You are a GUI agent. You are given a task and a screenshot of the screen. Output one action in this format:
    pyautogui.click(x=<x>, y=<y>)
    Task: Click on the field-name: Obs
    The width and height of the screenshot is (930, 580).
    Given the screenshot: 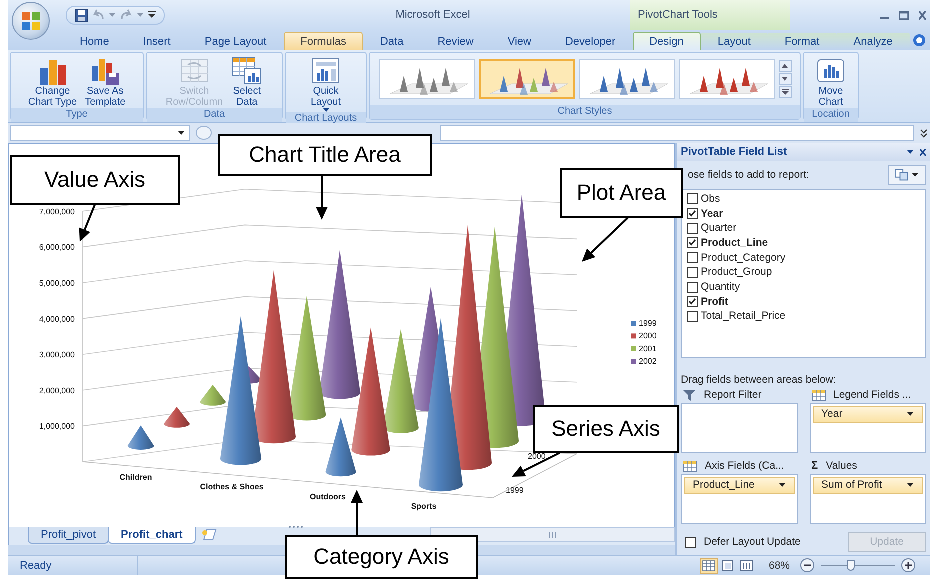 What is the action you would take?
    pyautogui.click(x=710, y=198)
    